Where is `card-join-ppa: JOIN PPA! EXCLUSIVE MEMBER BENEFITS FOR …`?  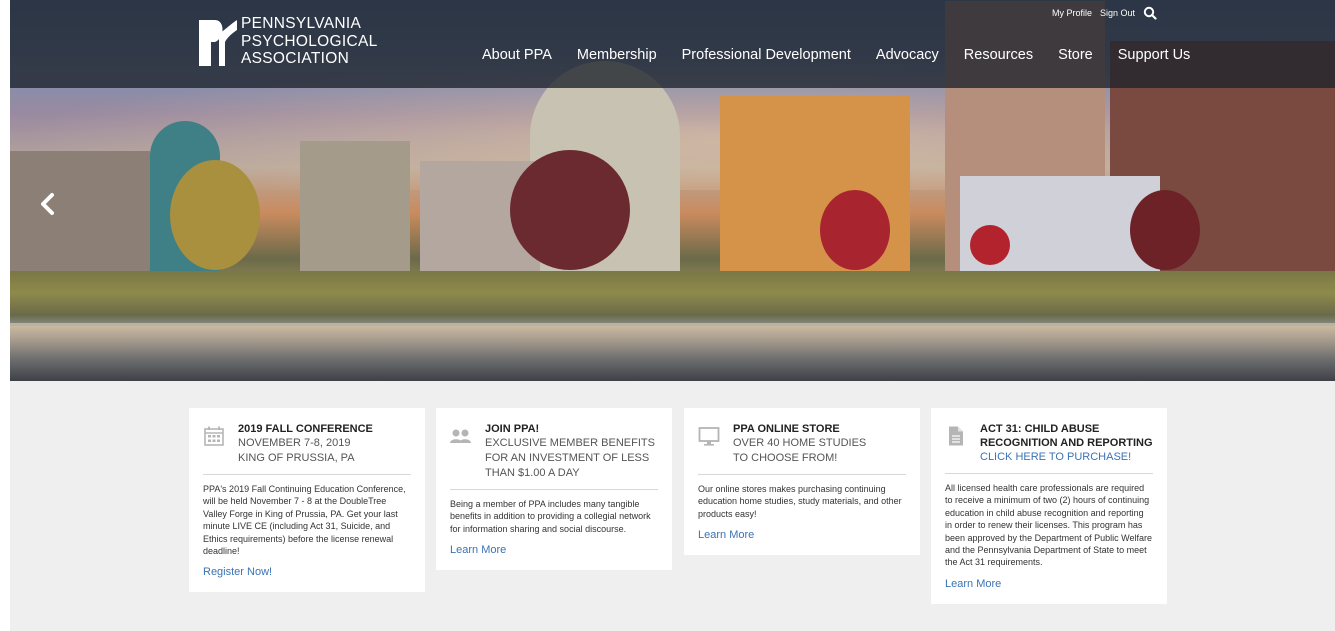 card-join-ppa: JOIN PPA! EXCLUSIVE MEMBER BENEFITS FOR … is located at coordinates (554, 489).